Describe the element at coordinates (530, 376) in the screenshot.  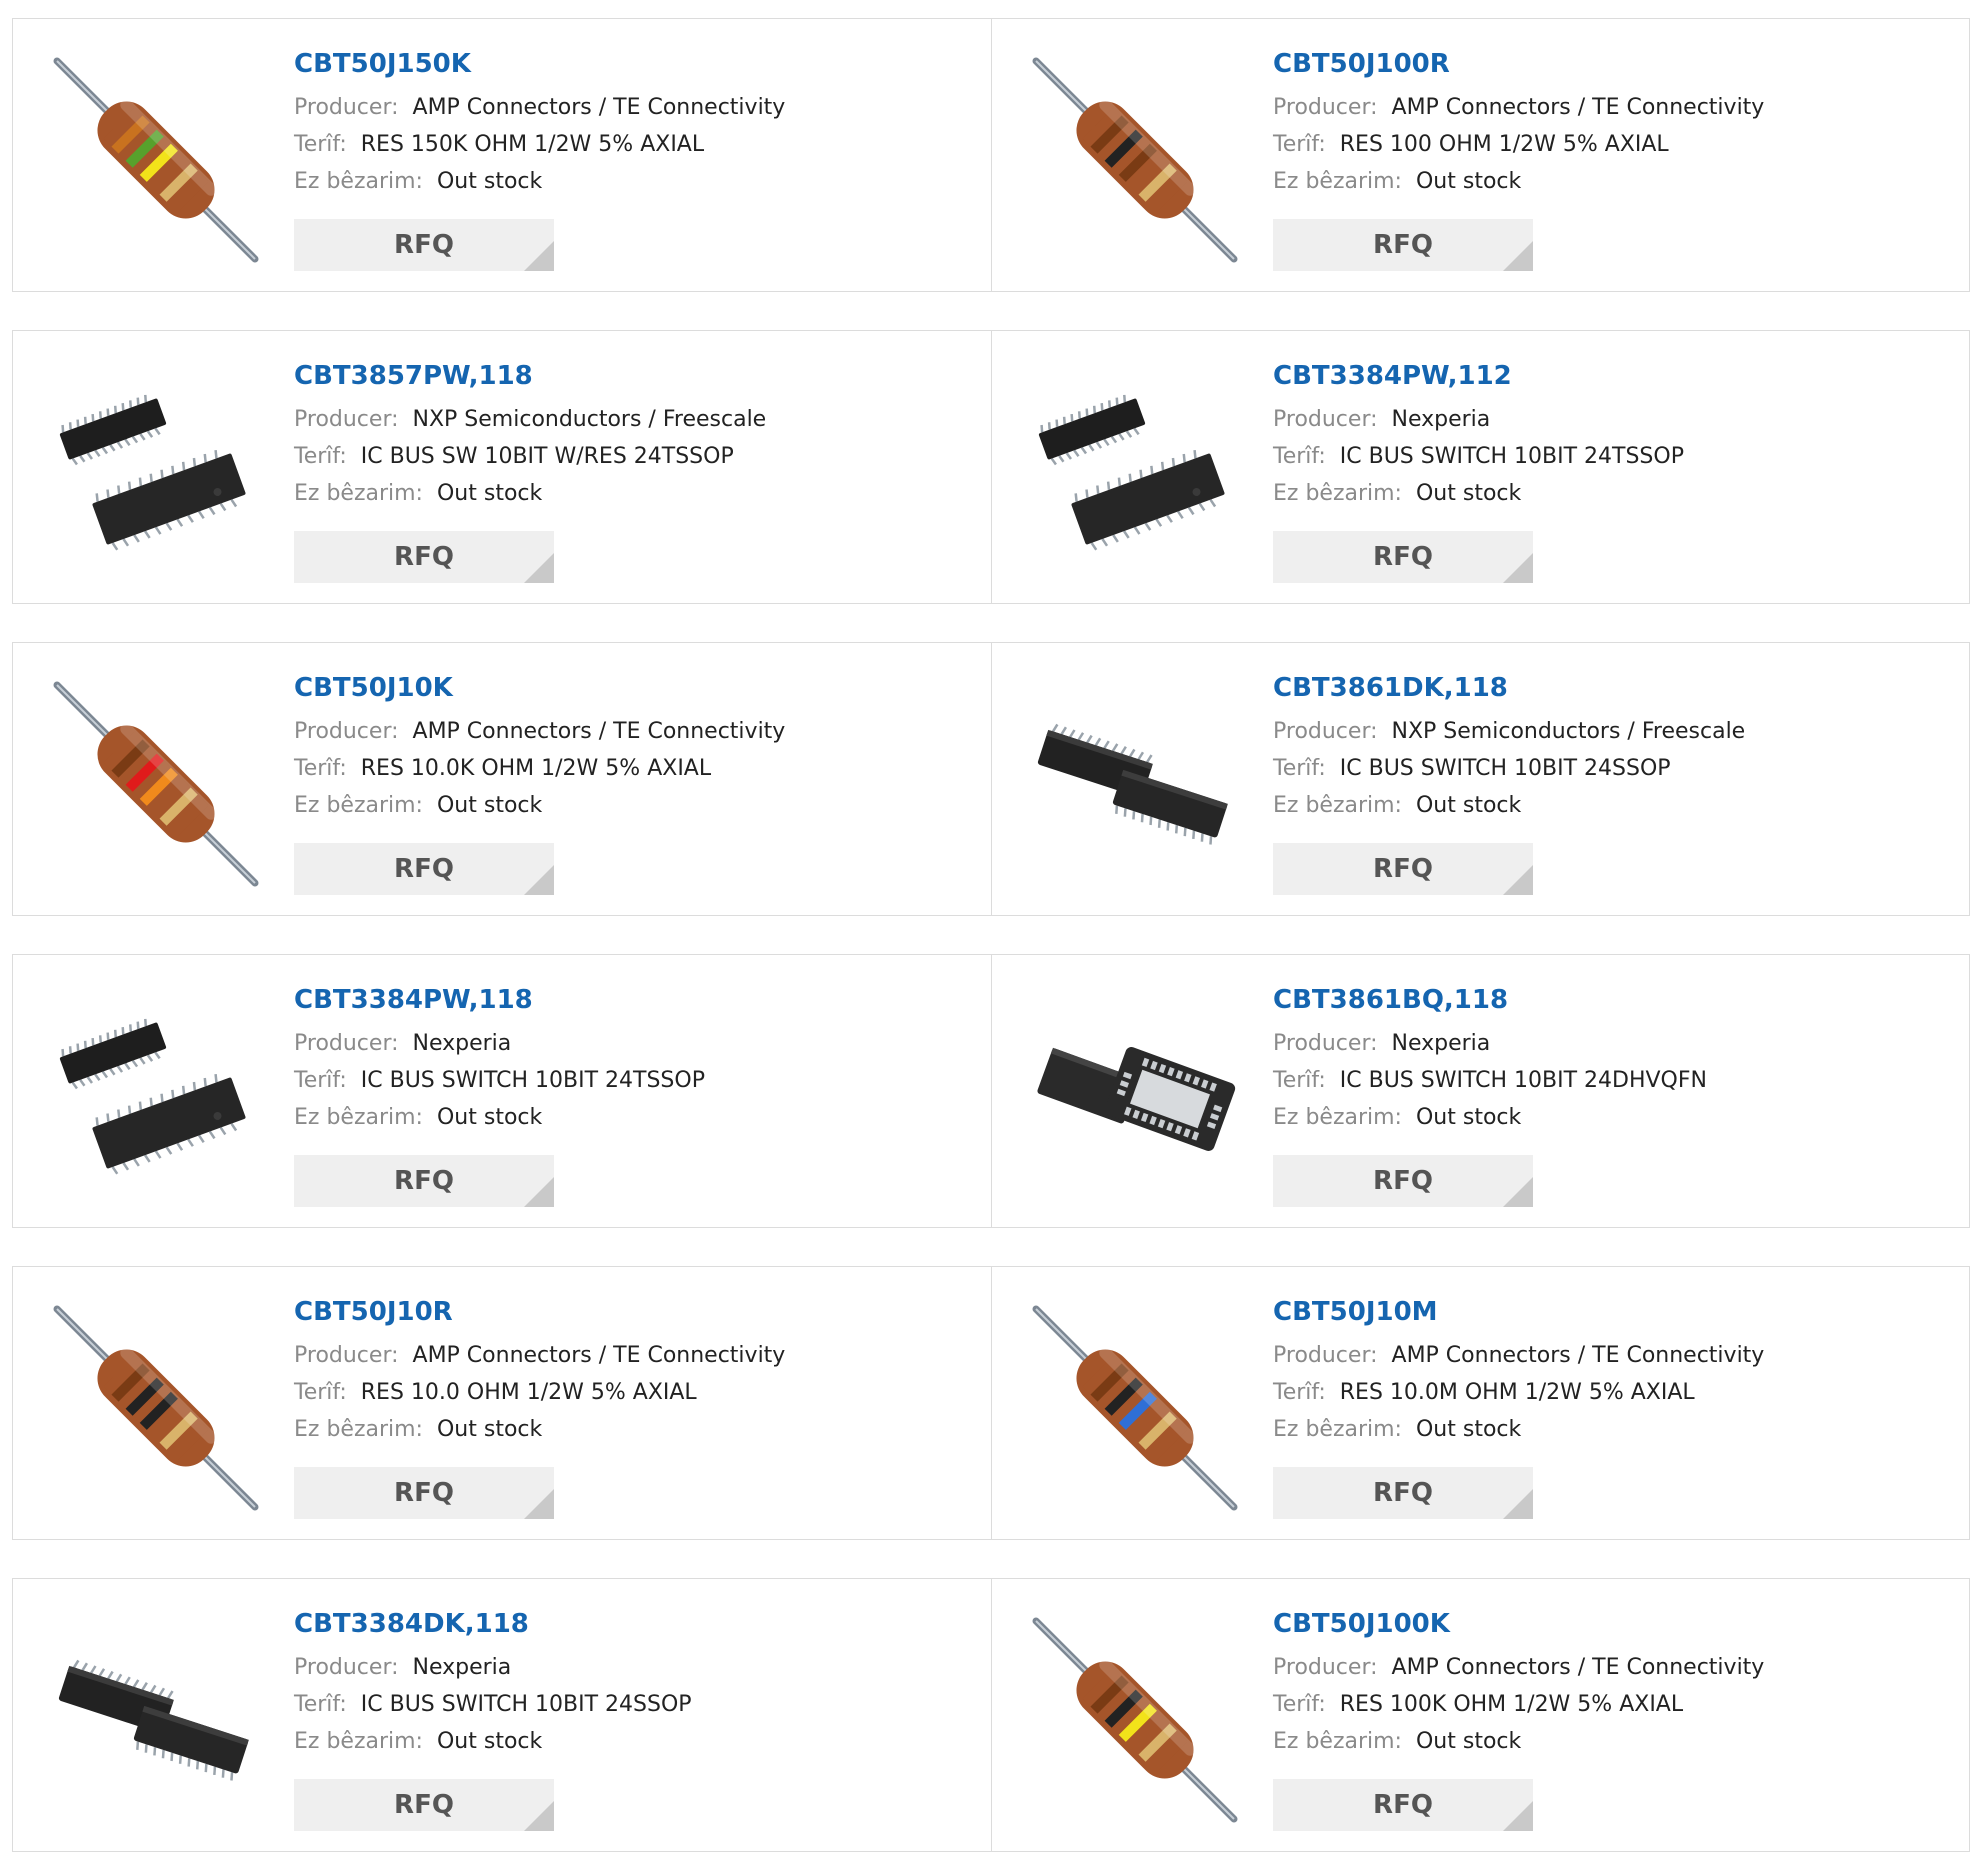
I see `part-number-link: CBT3857PW,118` at that location.